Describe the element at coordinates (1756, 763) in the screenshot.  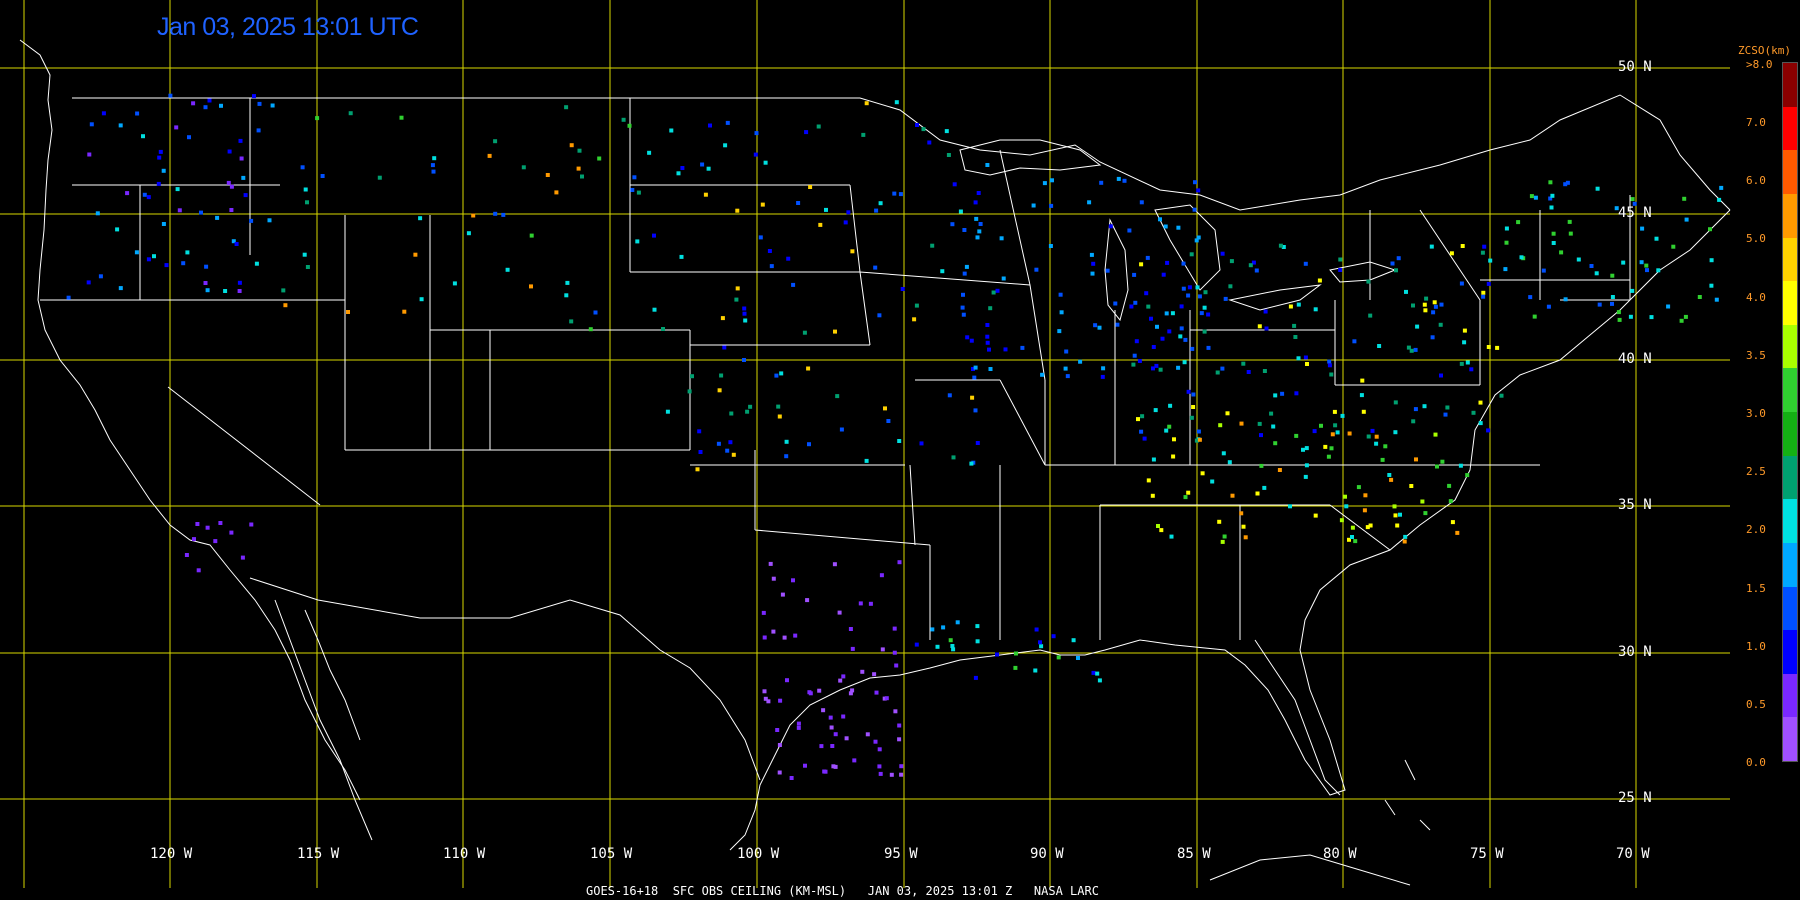
I see `legend-tick-label: 0.0` at that location.